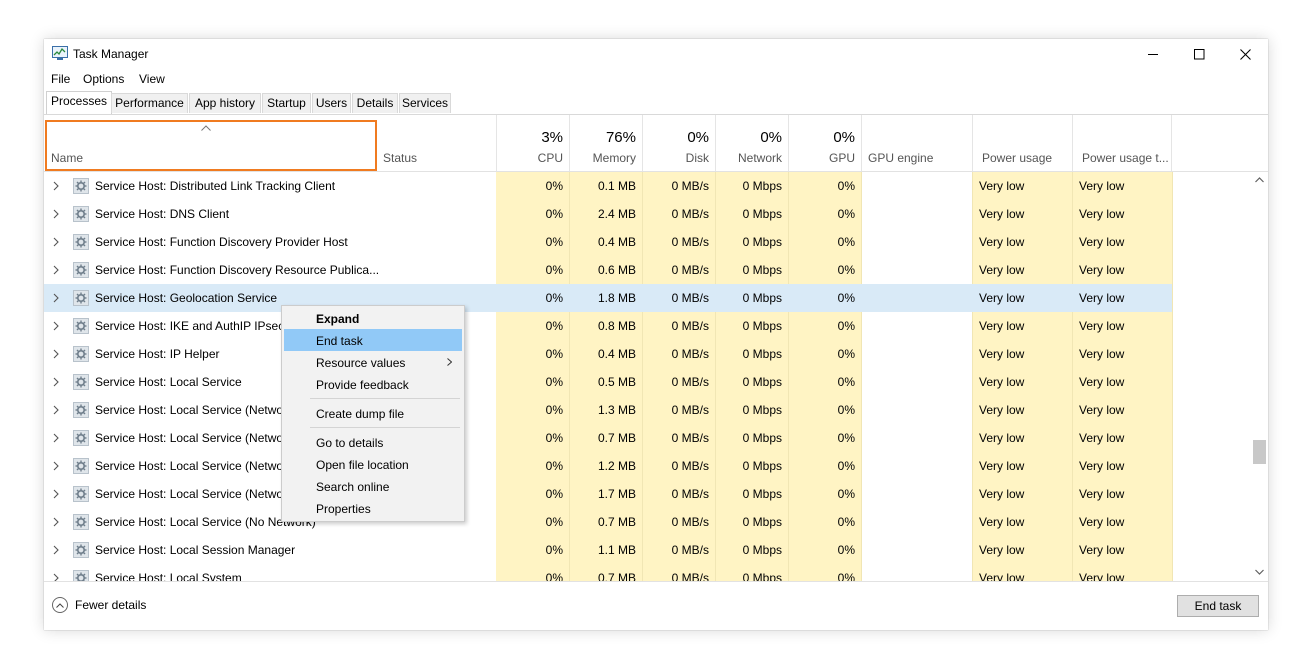 Image resolution: width=1307 pixels, height=671 pixels. I want to click on maximize-button, so click(1199, 54).